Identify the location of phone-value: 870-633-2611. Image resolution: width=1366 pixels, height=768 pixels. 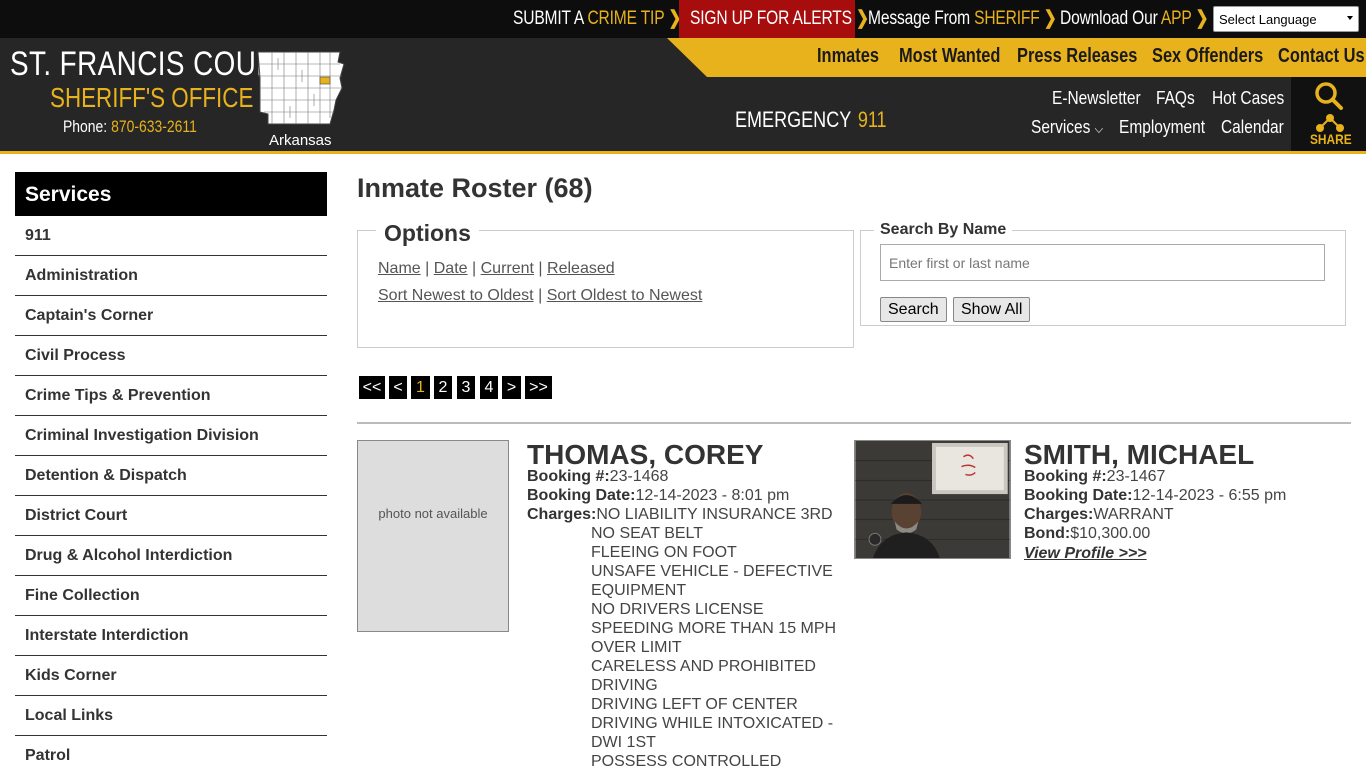
(154, 126).